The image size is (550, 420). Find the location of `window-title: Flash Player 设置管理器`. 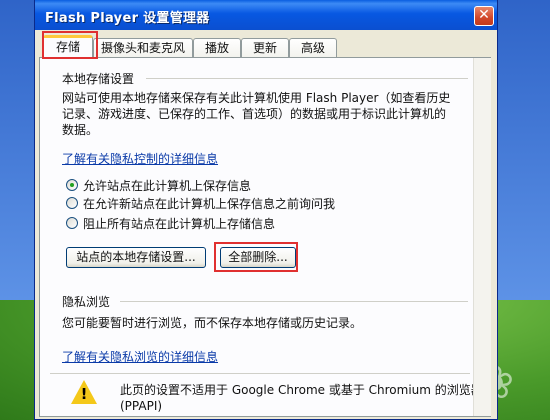

window-title: Flash Player 设置管理器 is located at coordinates (127, 18).